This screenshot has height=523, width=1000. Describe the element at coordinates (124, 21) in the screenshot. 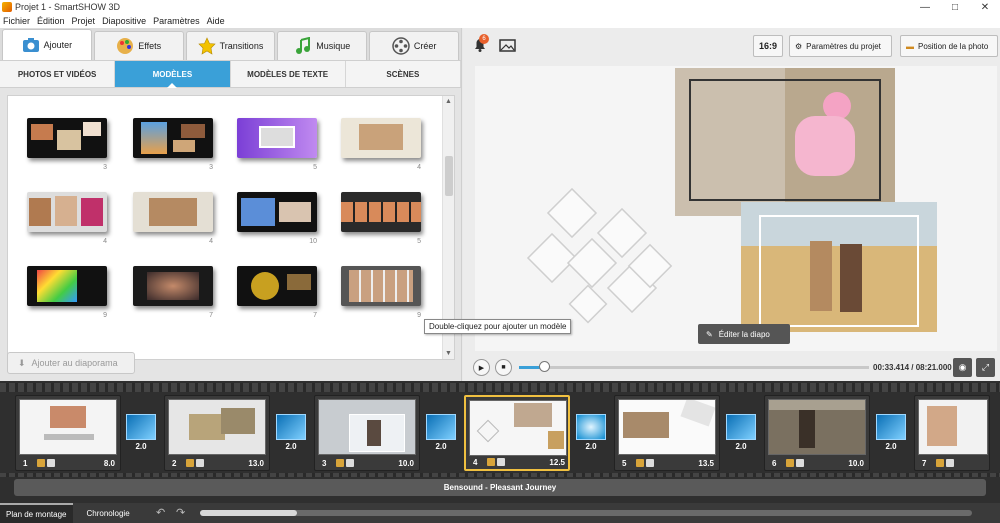

I see `menu-diapositive: Diapositive` at that location.